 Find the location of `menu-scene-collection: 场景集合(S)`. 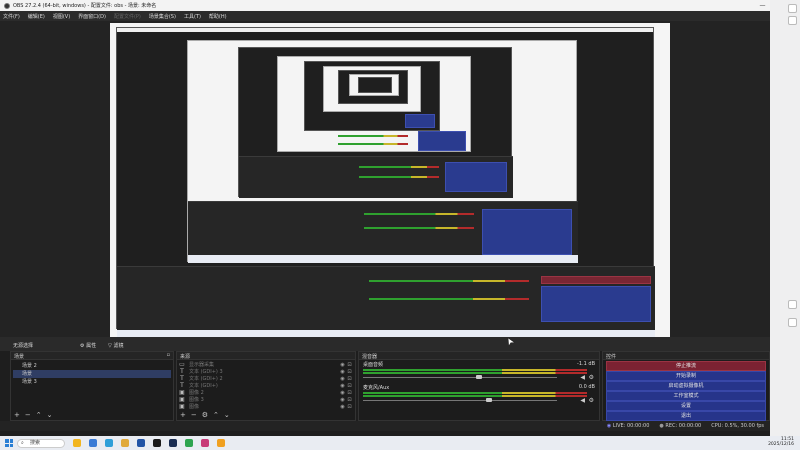

menu-scene-collection: 场景集合(S) is located at coordinates (162, 16).